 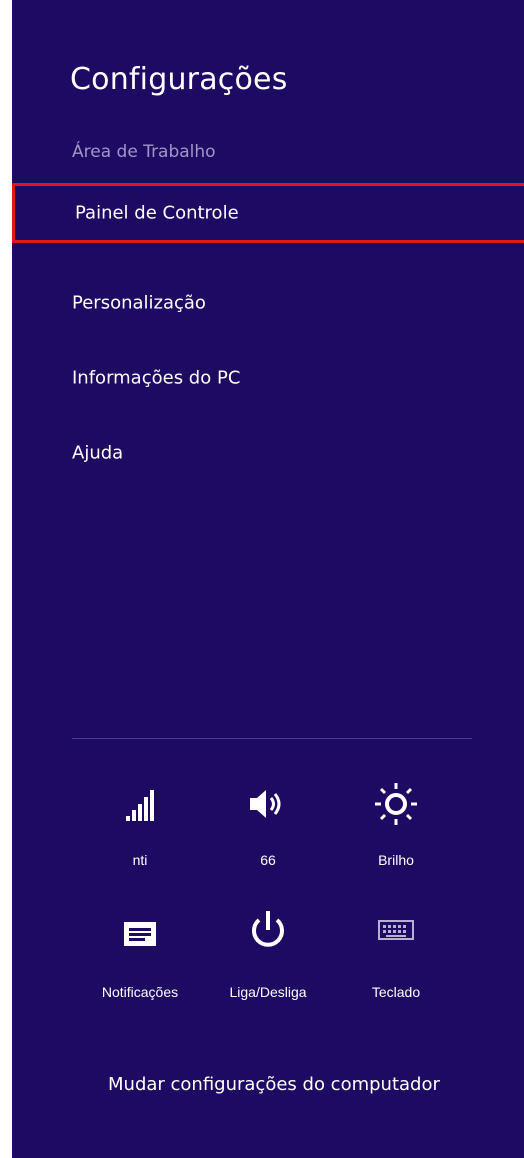 I want to click on notifications-label: Notificações, so click(x=140, y=992).